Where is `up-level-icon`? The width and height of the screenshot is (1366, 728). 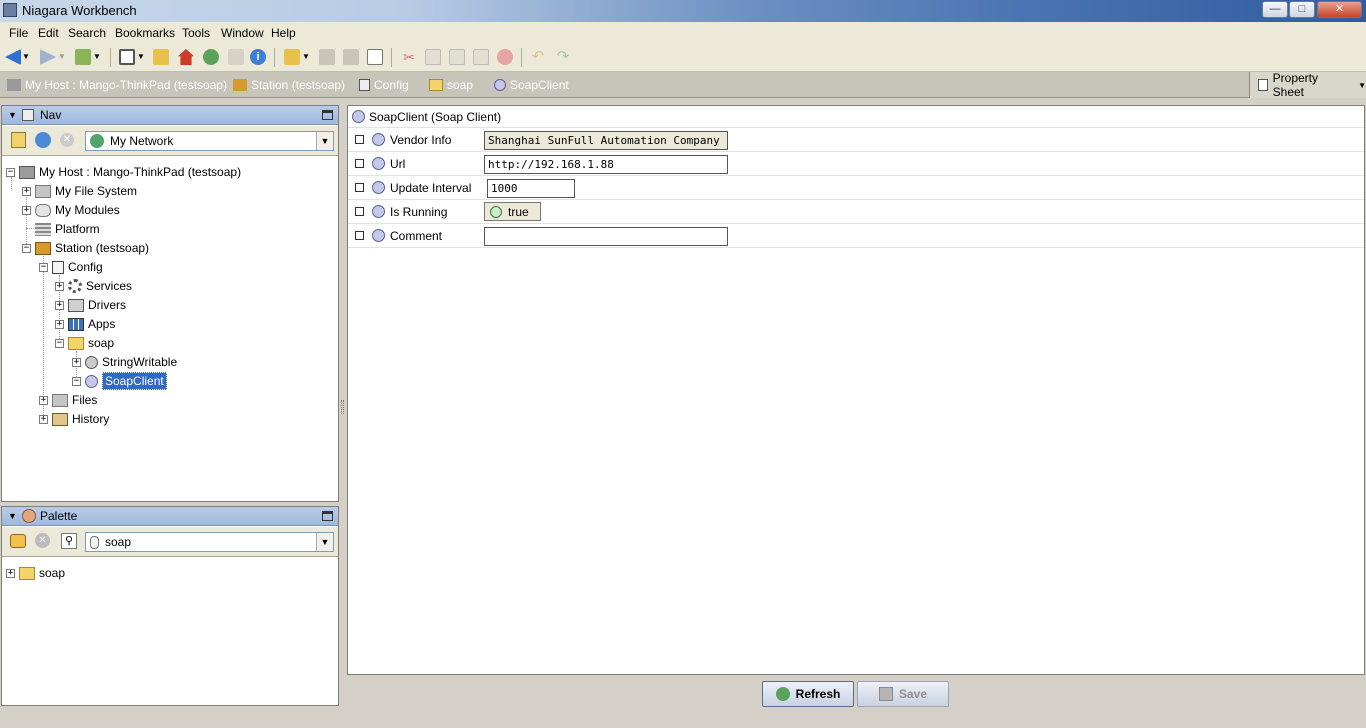
up-level-icon is located at coordinates (83, 57).